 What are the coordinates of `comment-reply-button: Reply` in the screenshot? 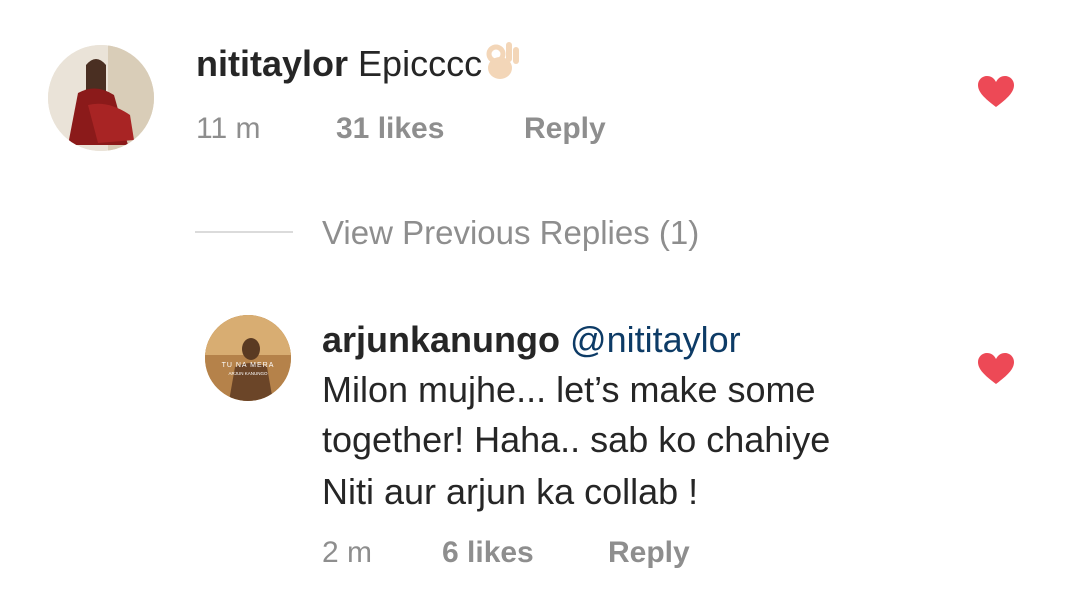 It's located at (565, 129).